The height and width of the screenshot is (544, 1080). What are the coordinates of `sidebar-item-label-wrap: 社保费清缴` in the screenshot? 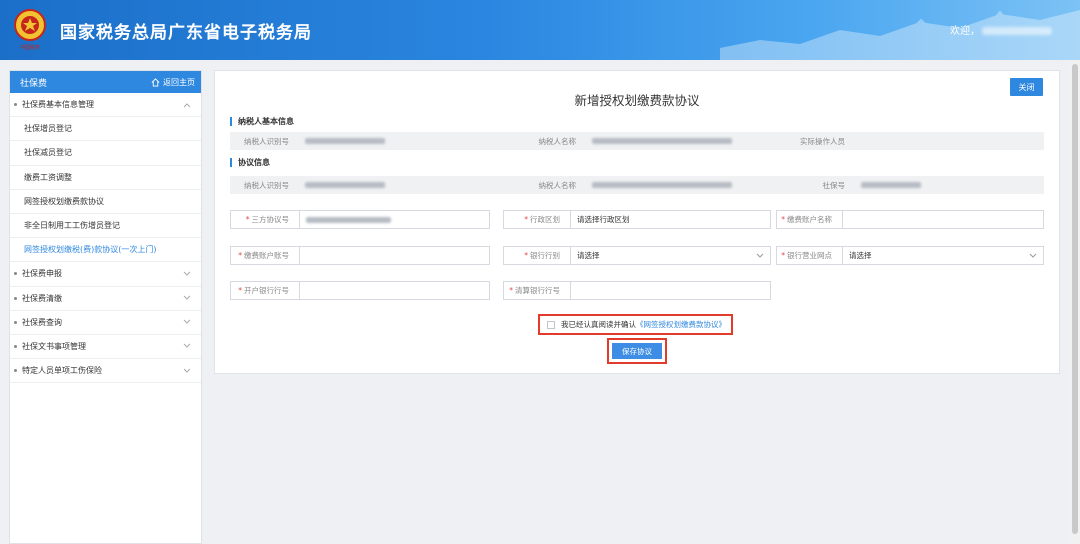 It's located at (38, 298).